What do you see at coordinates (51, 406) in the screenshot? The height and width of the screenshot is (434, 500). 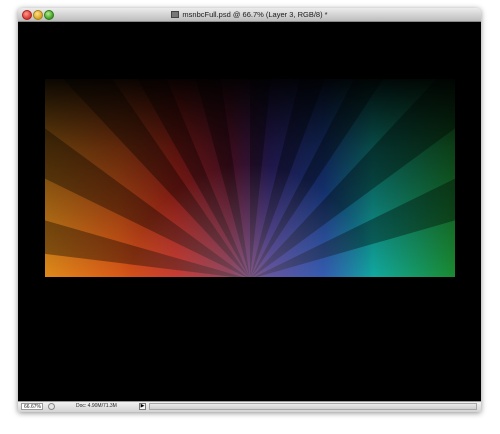 I see `info-icon` at bounding box center [51, 406].